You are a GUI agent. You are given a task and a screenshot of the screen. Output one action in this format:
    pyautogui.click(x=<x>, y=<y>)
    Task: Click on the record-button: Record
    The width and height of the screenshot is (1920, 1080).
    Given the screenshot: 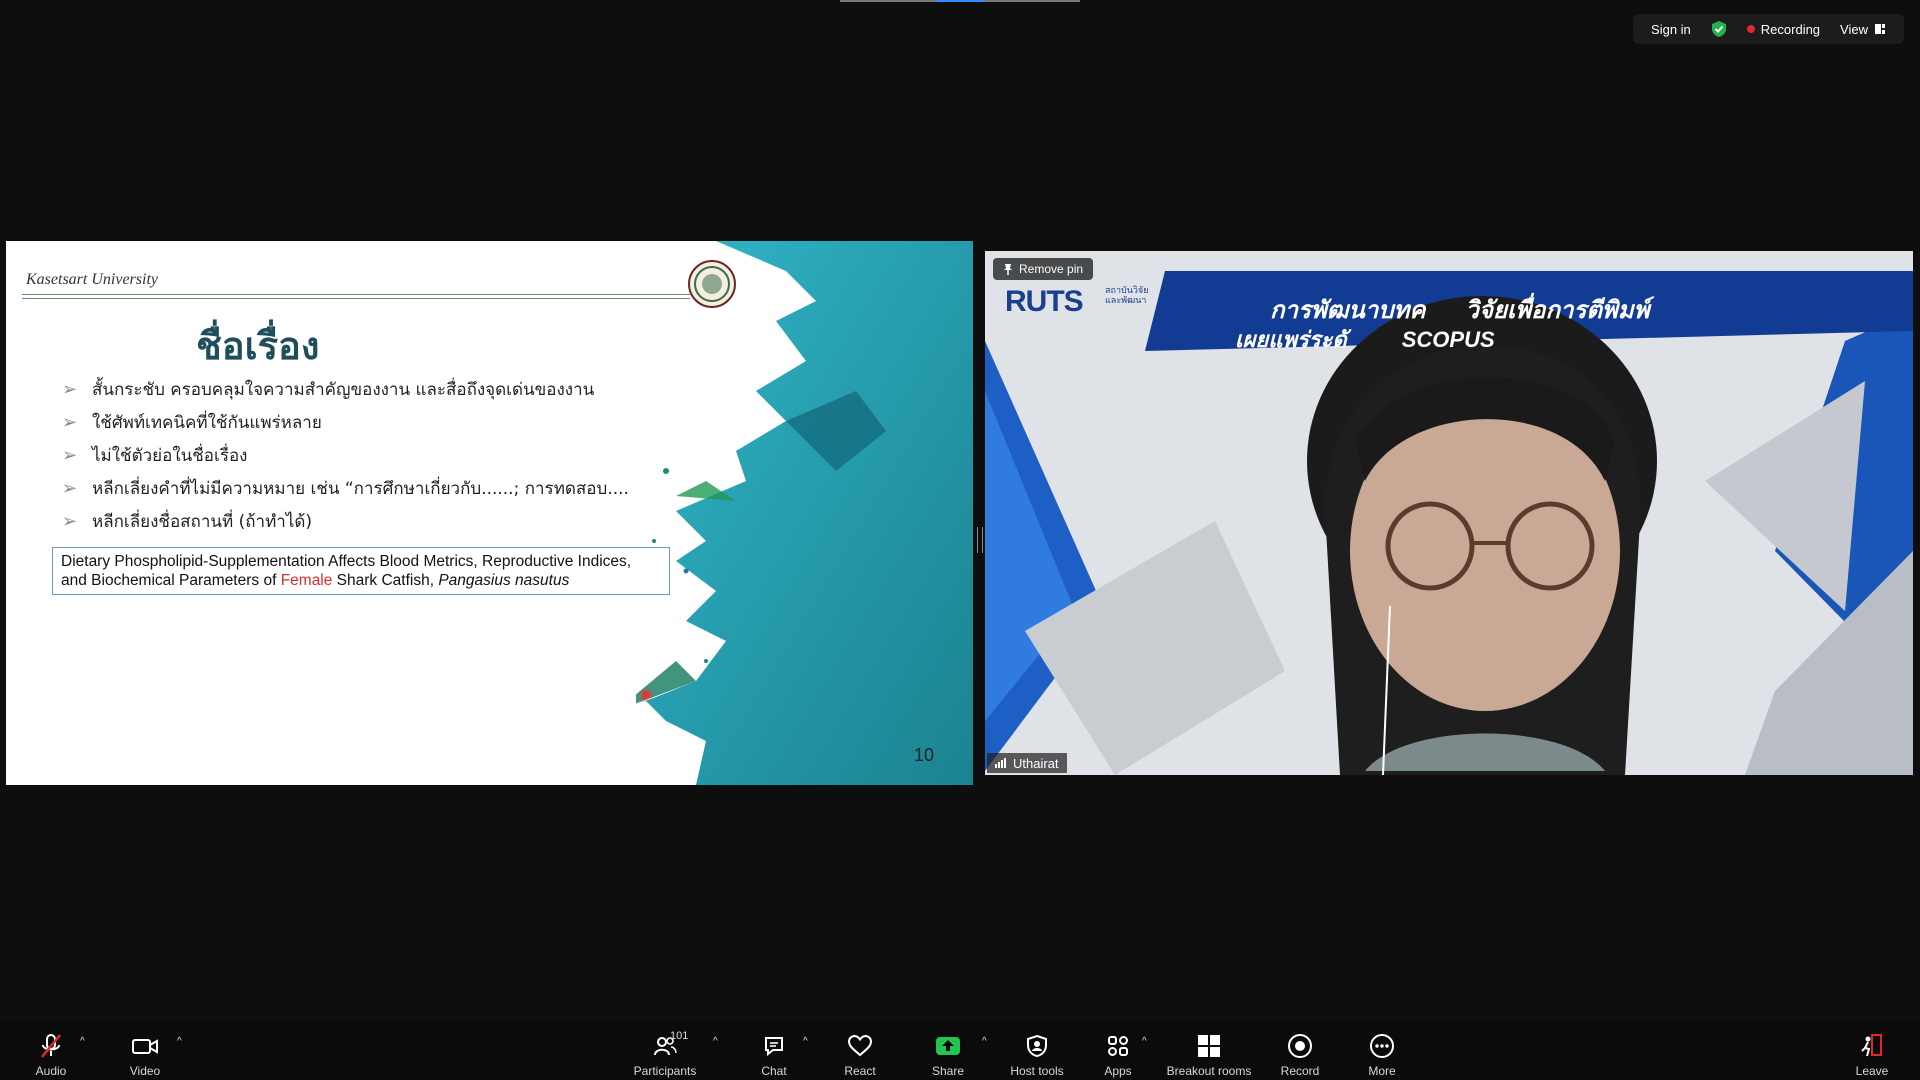 What is the action you would take?
    pyautogui.click(x=1300, y=1051)
    